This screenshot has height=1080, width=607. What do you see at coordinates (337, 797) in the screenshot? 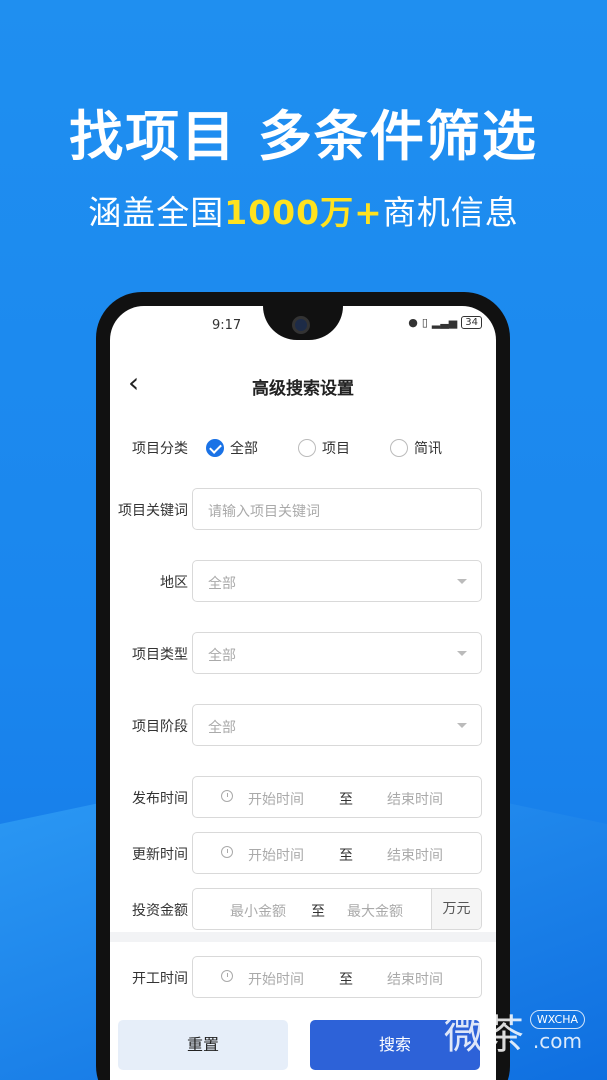
I see `publish-time-range: 开始时间 至 结束时间` at bounding box center [337, 797].